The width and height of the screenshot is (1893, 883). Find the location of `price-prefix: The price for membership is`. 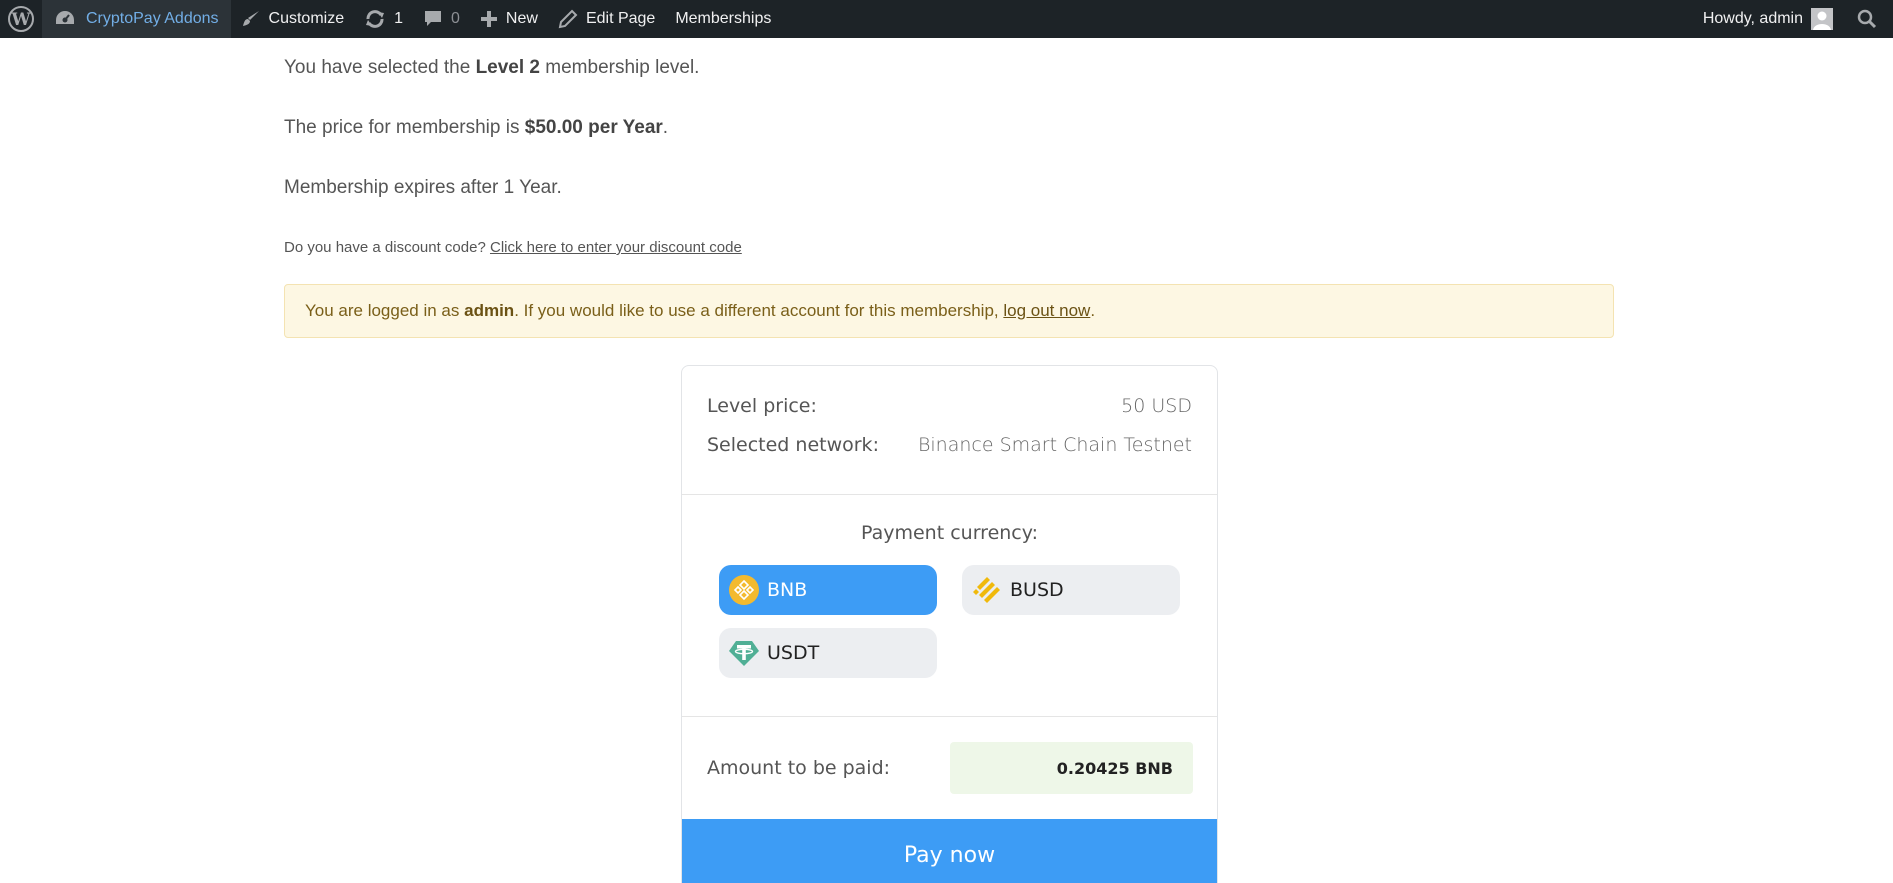

price-prefix: The price for membership is is located at coordinates (404, 127).